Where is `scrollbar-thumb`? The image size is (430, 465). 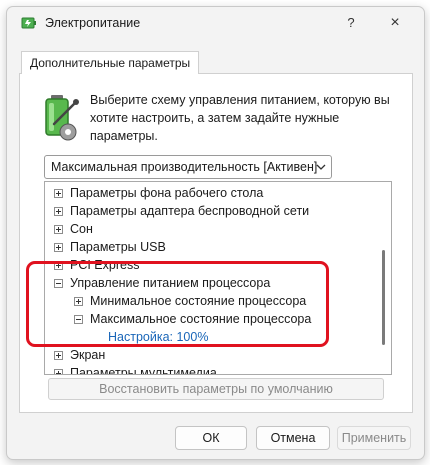 scrollbar-thumb is located at coordinates (383, 297).